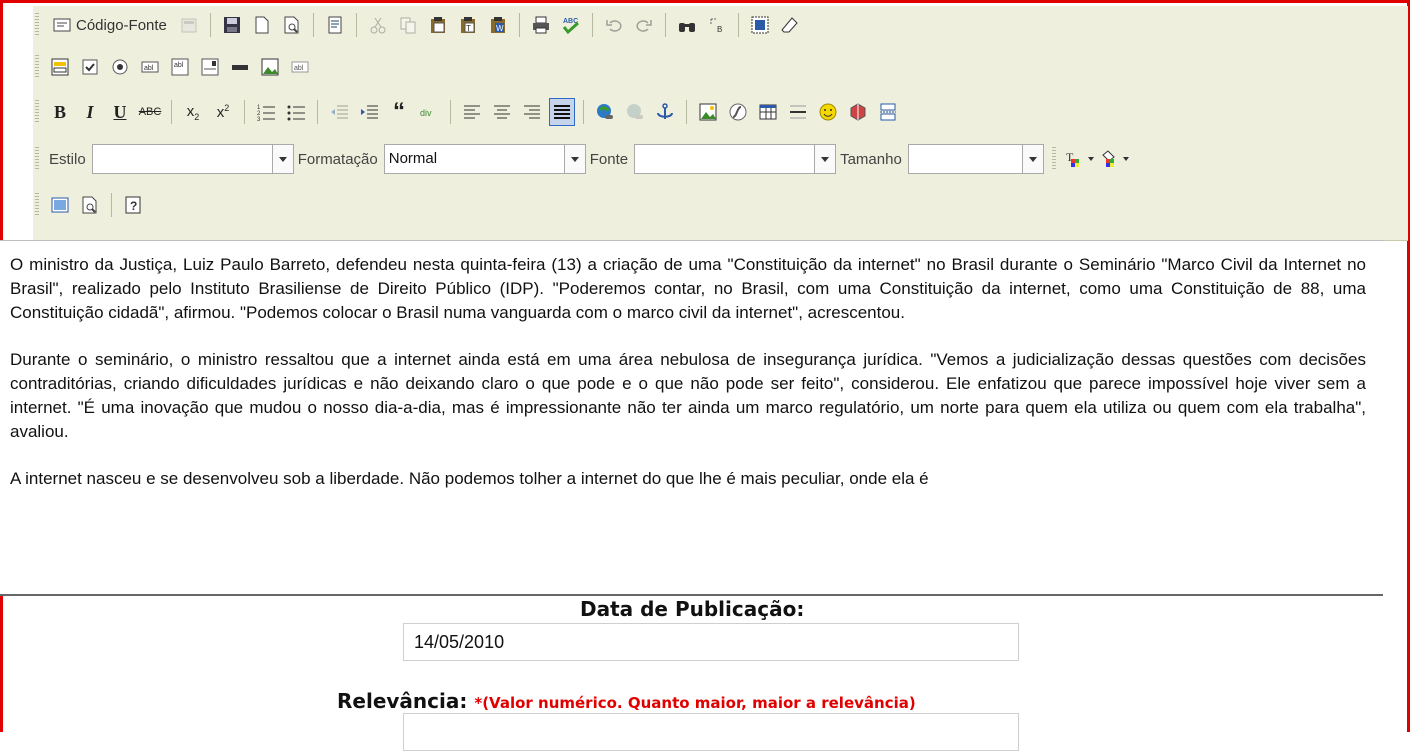 Image resolution: width=1410 pixels, height=751 pixels. Describe the element at coordinates (296, 112) in the screenshot. I see `bullet-list-icon` at that location.